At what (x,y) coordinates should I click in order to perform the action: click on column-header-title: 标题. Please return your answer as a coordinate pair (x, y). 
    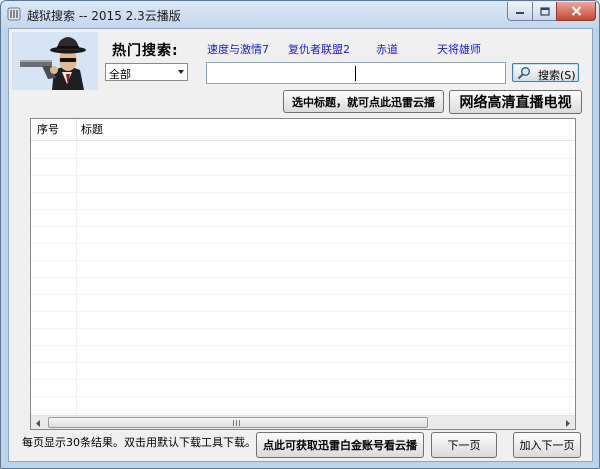
    Looking at the image, I should click on (227, 130).